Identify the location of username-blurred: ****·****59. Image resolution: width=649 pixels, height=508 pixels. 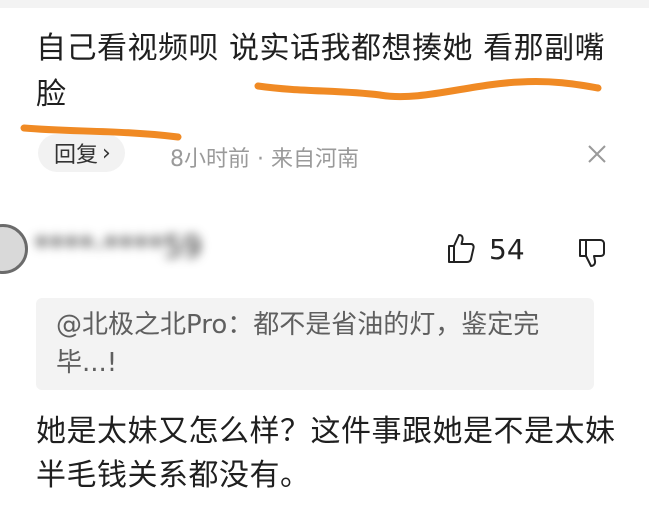
(139, 248).